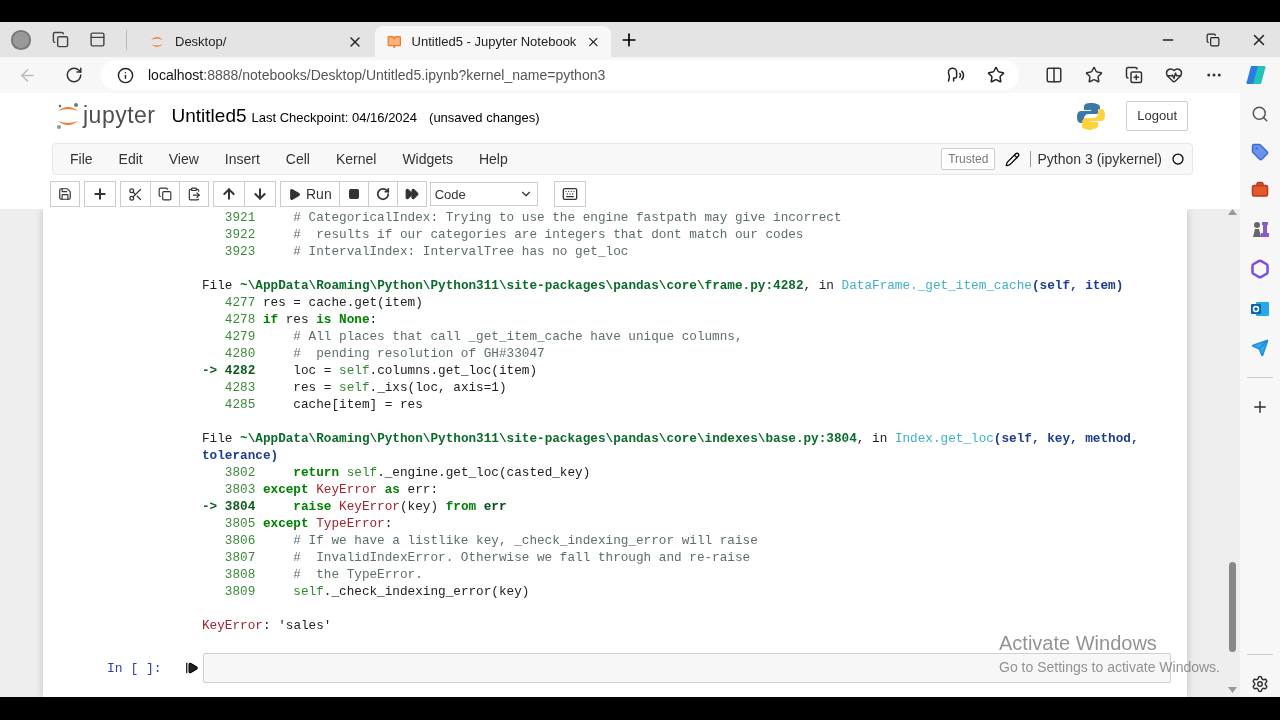 This screenshot has width=1280, height=720. I want to click on line-number: 3922, so click(240, 234).